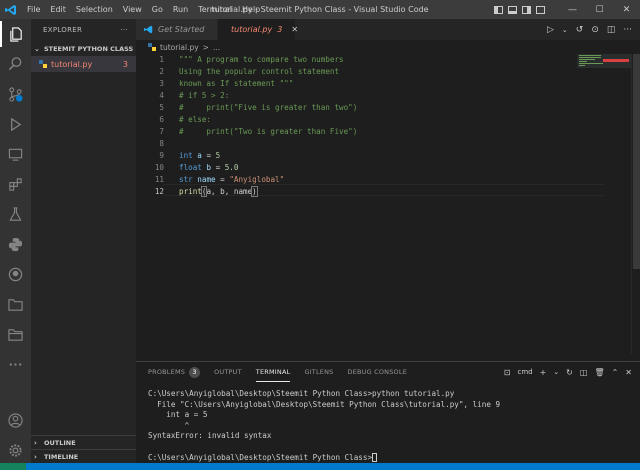  Describe the element at coordinates (15, 154) in the screenshot. I see `remote-explorer-icon` at that location.